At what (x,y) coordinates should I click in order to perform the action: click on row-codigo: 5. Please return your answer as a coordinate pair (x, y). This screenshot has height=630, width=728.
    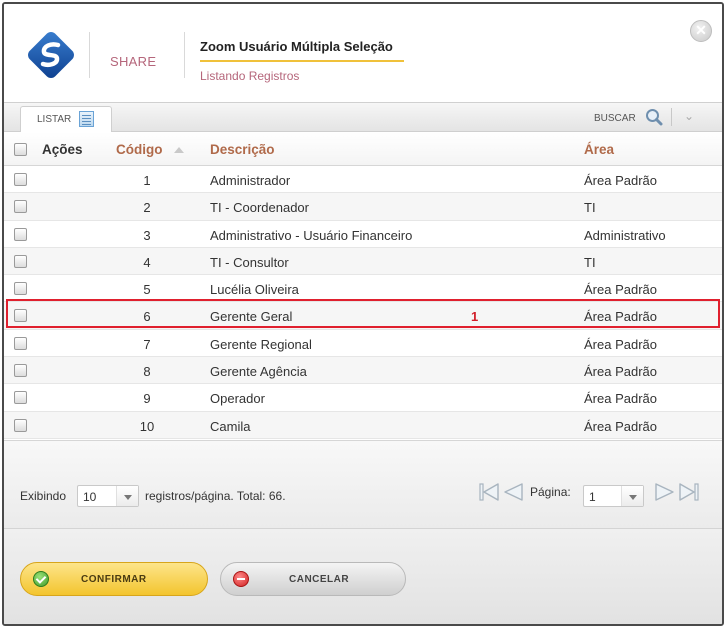
    Looking at the image, I should click on (147, 290).